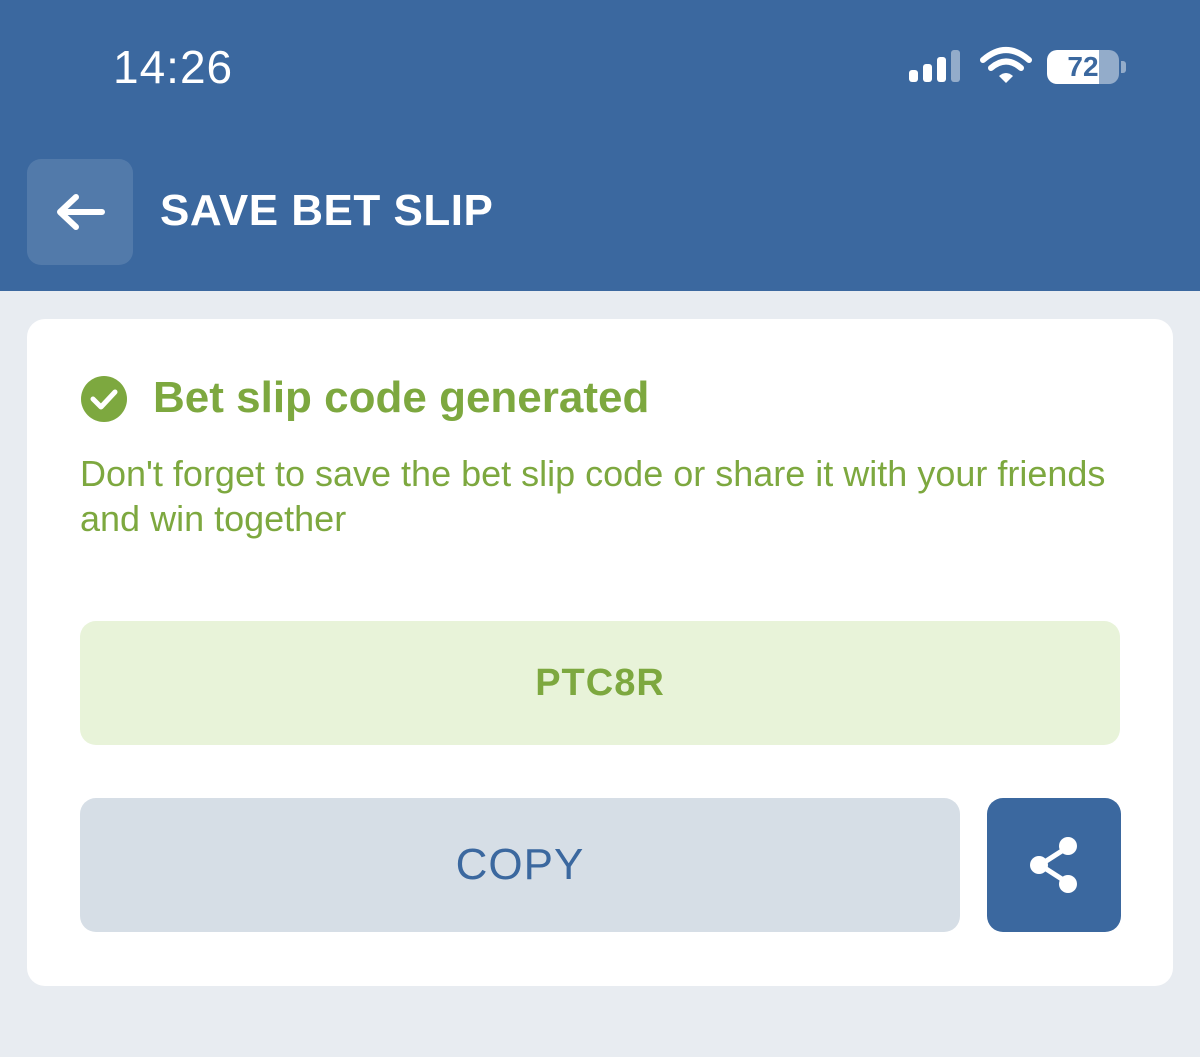 This screenshot has height=1057, width=1200. I want to click on wifi-icon, so click(1006, 65).